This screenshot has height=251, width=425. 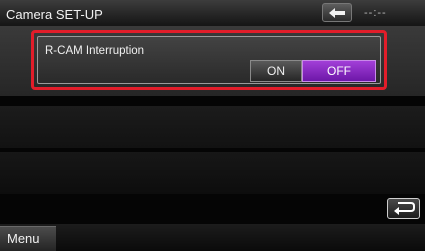 What do you see at coordinates (212, 237) in the screenshot?
I see `bottom-bar` at bounding box center [212, 237].